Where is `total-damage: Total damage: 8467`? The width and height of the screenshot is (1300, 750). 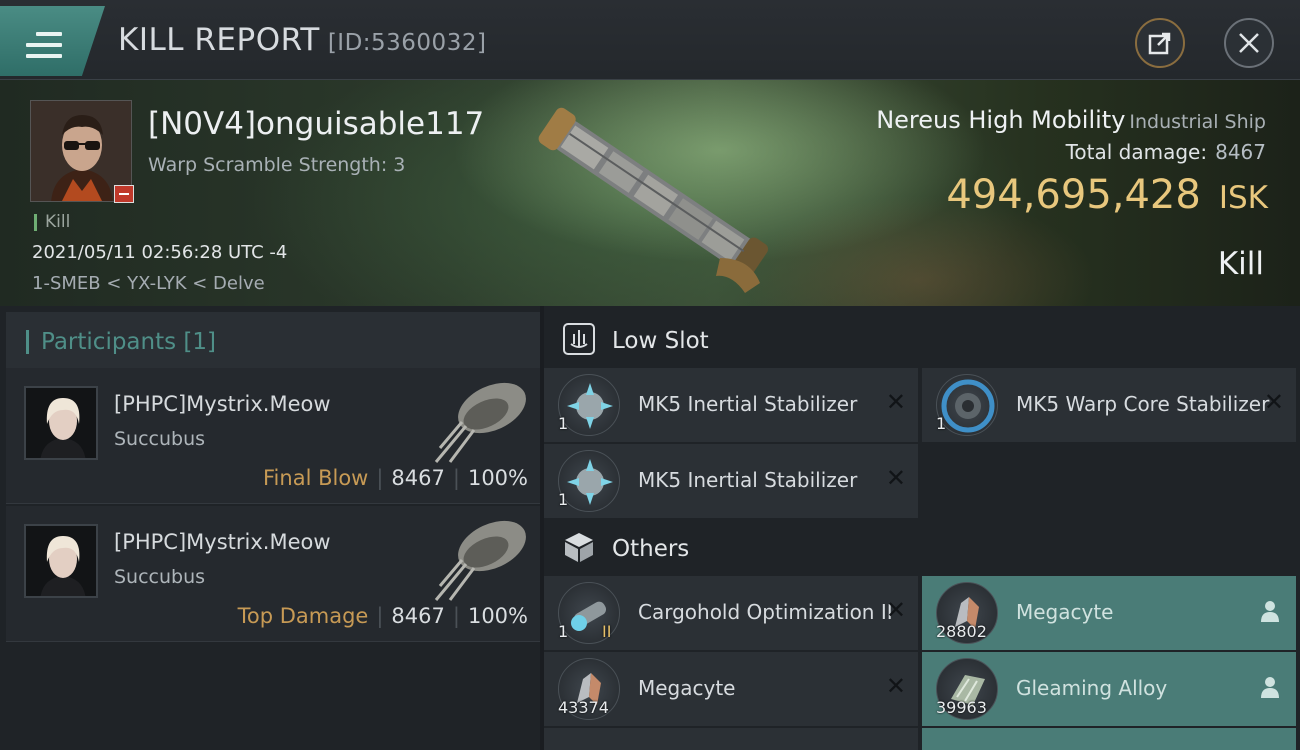 total-damage: Total damage: 8467 is located at coordinates (1166, 152).